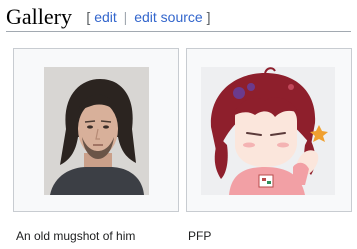  Describe the element at coordinates (39, 16) in the screenshot. I see `section-title: Gallery` at that location.